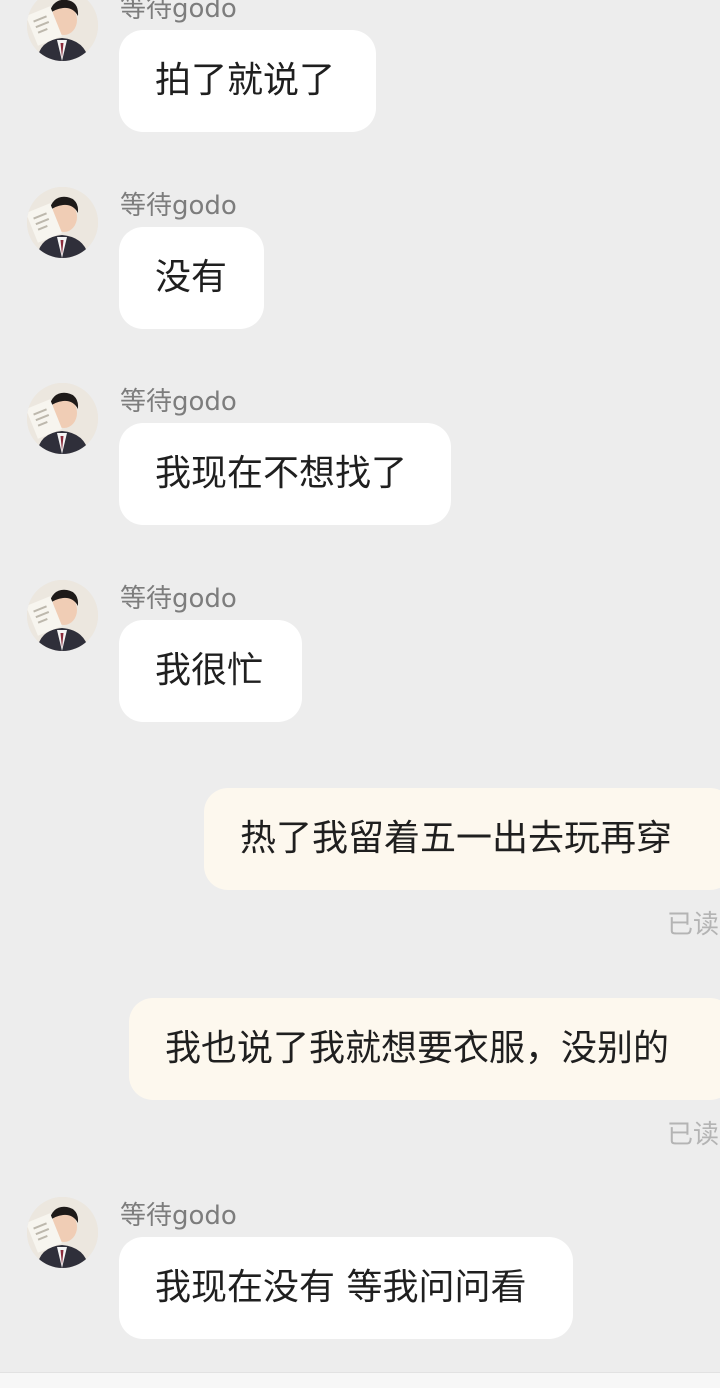 This screenshot has height=1388, width=720. What do you see at coordinates (424, 1049) in the screenshot?
I see `message-bubble-outgoing: 我也说了我就想要衣服，没别的` at bounding box center [424, 1049].